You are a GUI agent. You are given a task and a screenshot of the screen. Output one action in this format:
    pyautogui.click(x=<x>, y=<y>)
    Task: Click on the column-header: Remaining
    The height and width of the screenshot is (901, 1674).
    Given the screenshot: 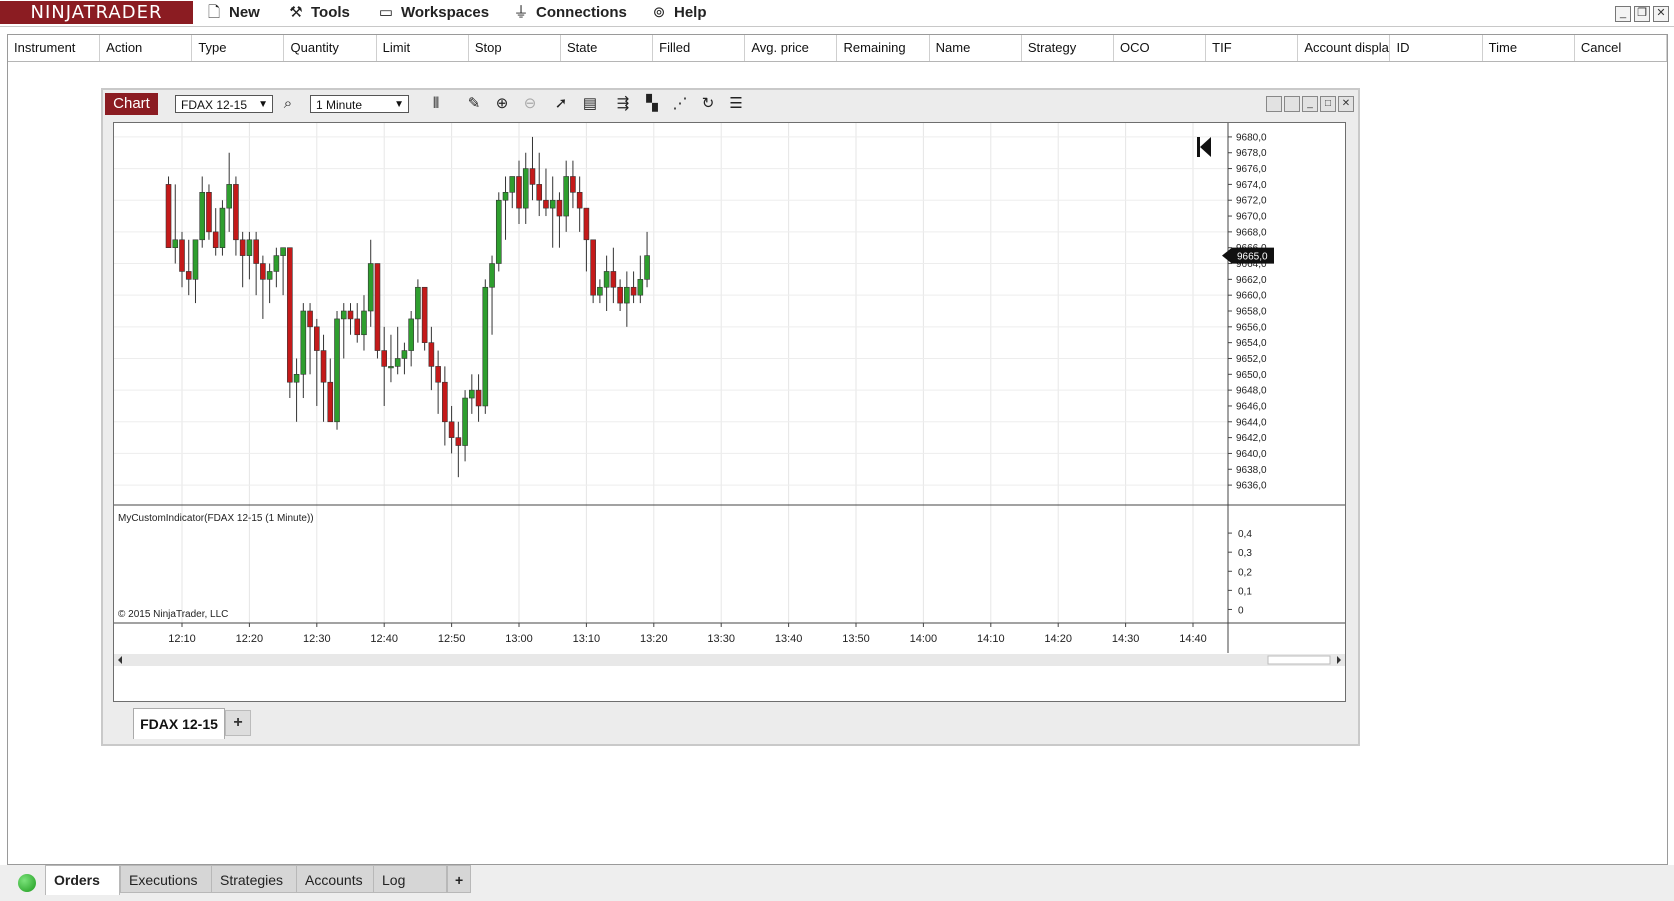 What is the action you would take?
    pyautogui.click(x=884, y=48)
    